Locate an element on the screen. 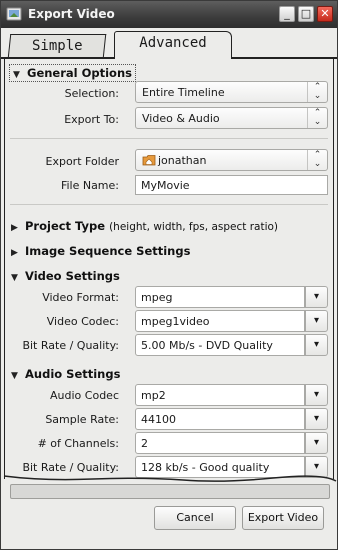 The height and width of the screenshot is (550, 338). channels-label: # of Channels: is located at coordinates (78, 443).